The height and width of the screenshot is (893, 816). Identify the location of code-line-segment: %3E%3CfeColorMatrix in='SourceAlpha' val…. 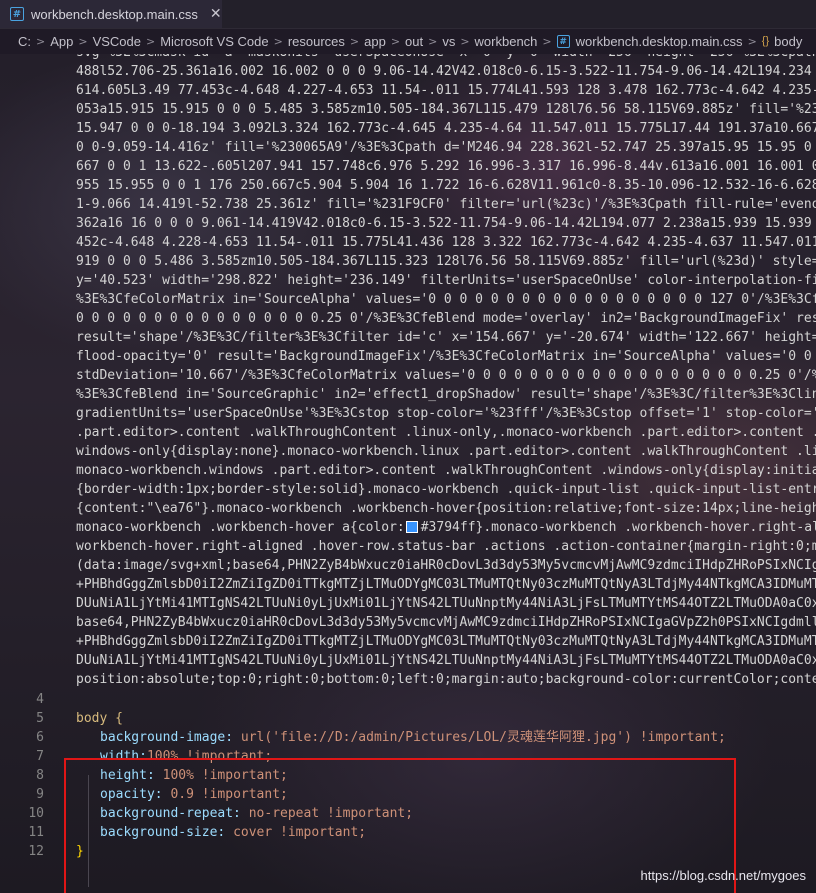
(446, 299).